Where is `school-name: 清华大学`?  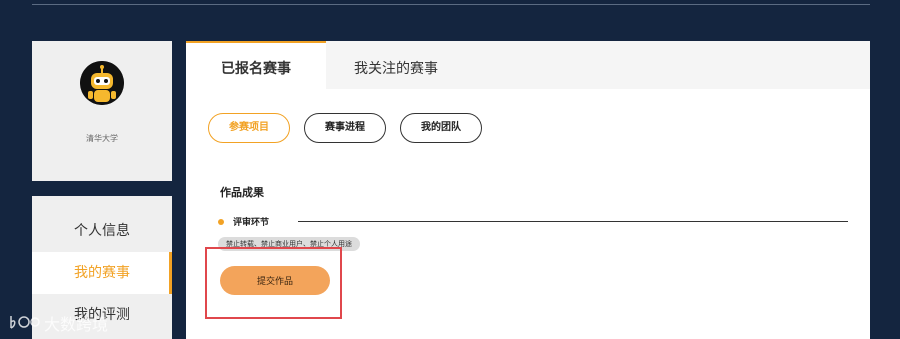
school-name: 清华大学 is located at coordinates (102, 138).